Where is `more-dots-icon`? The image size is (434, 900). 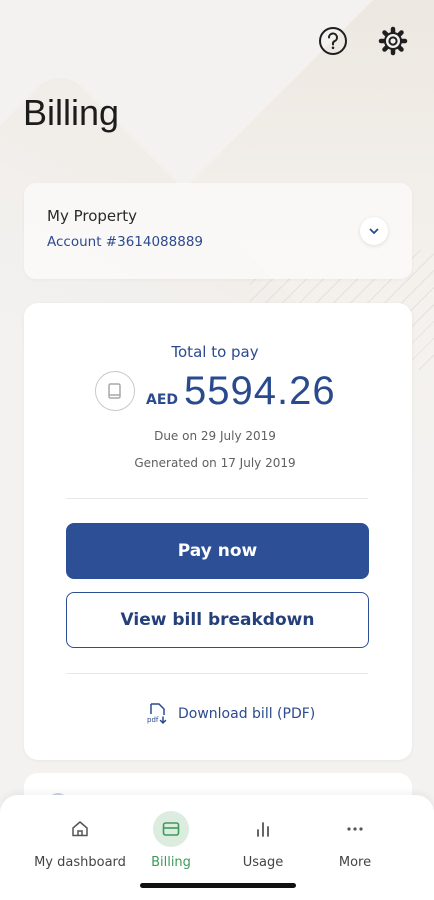
more-dots-icon is located at coordinates (355, 829).